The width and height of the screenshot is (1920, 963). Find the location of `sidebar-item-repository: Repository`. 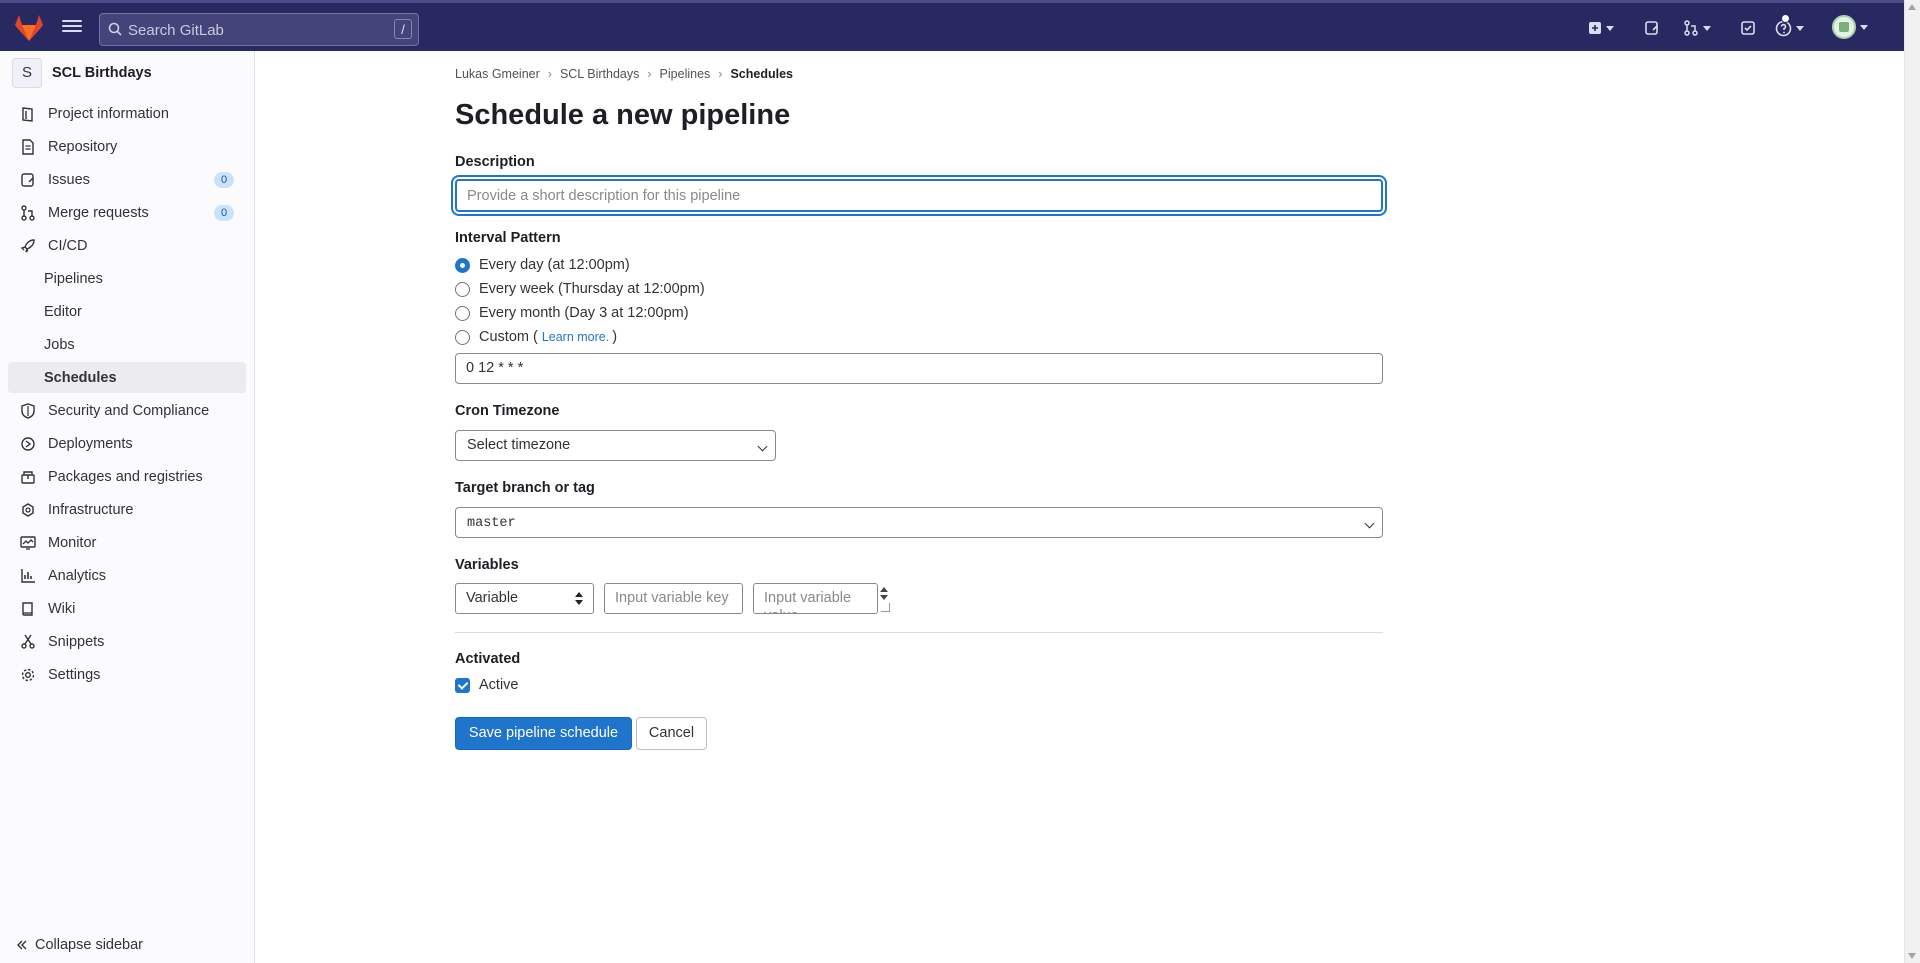

sidebar-item-repository: Repository is located at coordinates (127, 146).